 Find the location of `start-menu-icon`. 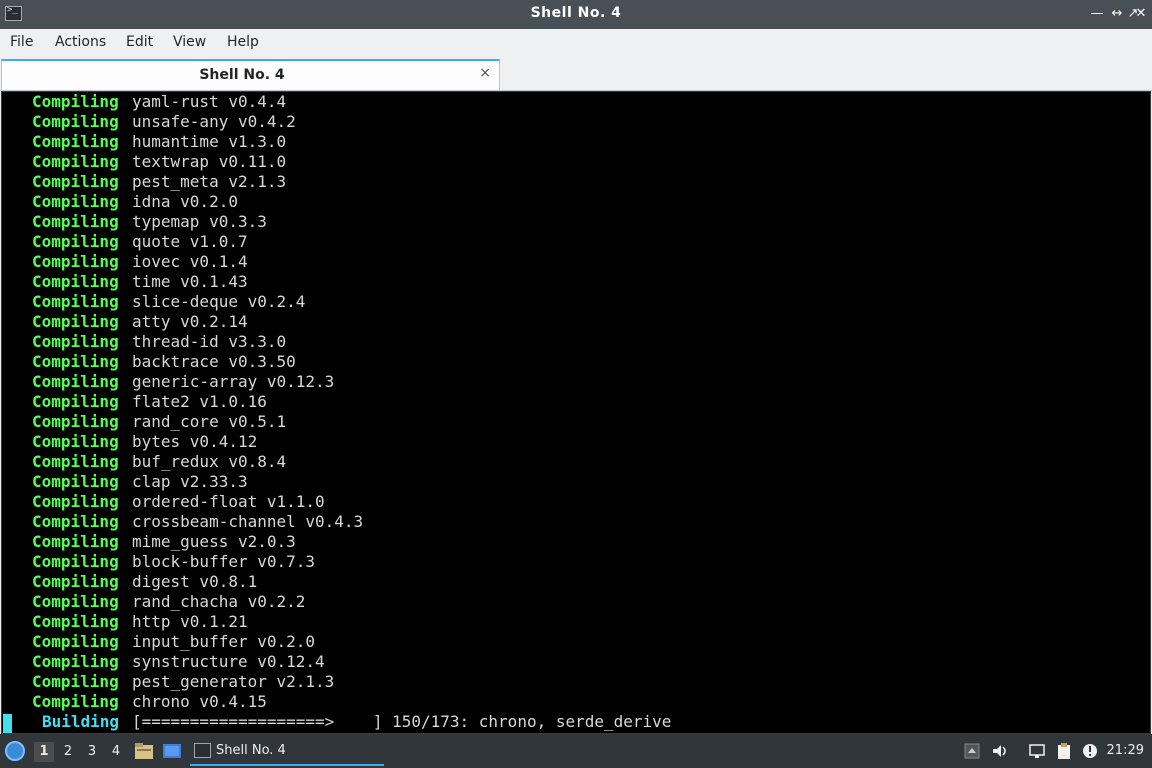

start-menu-icon is located at coordinates (15, 751).